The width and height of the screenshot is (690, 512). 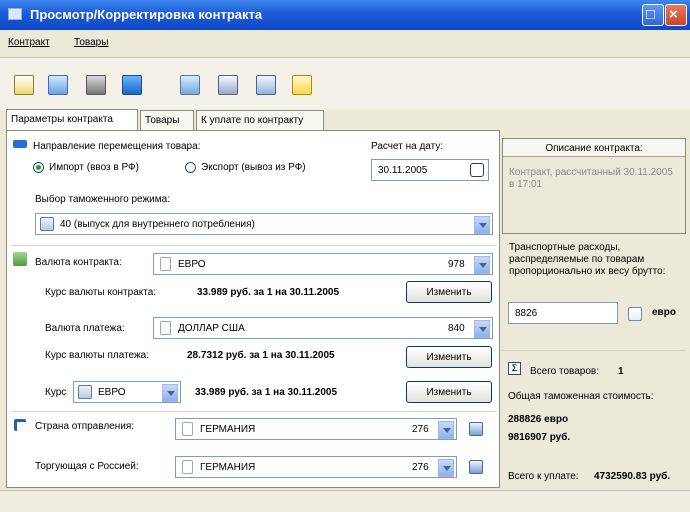 What do you see at coordinates (345, 501) in the screenshot?
I see `status-bar` at bounding box center [345, 501].